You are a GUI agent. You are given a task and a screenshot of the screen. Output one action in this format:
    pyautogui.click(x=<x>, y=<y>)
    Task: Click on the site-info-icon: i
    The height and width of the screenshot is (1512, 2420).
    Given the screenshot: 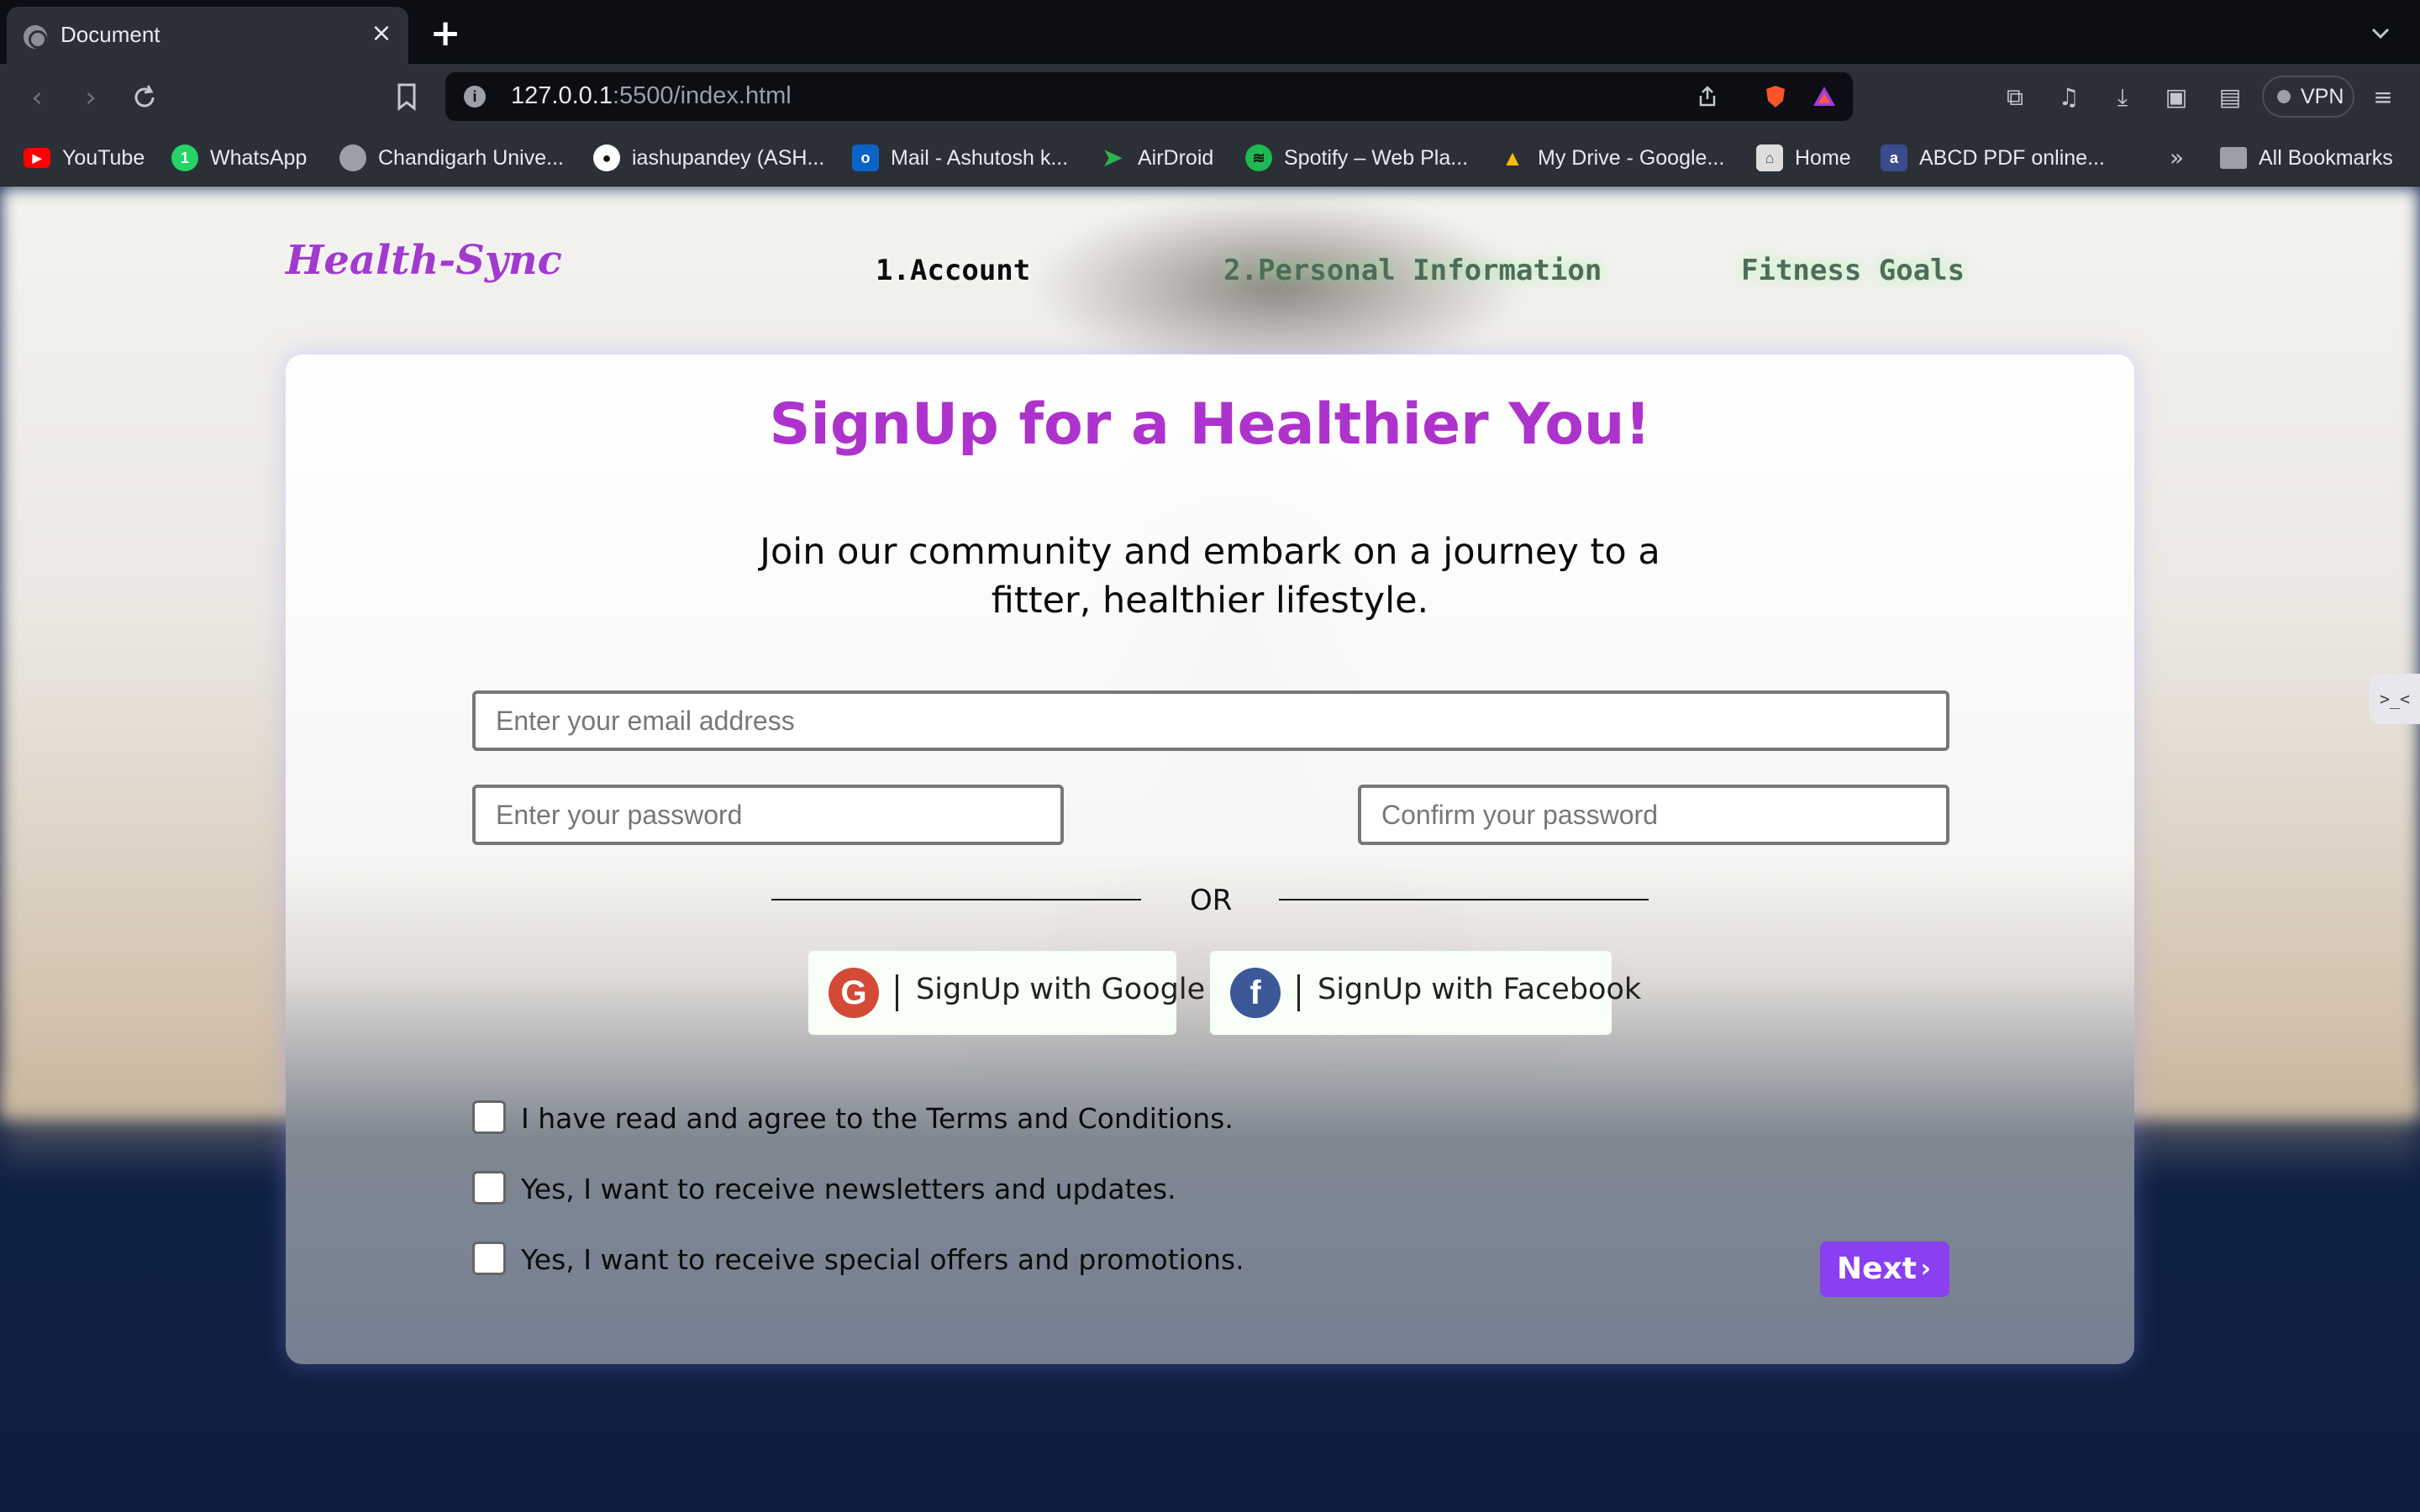 What is the action you would take?
    pyautogui.click(x=475, y=97)
    